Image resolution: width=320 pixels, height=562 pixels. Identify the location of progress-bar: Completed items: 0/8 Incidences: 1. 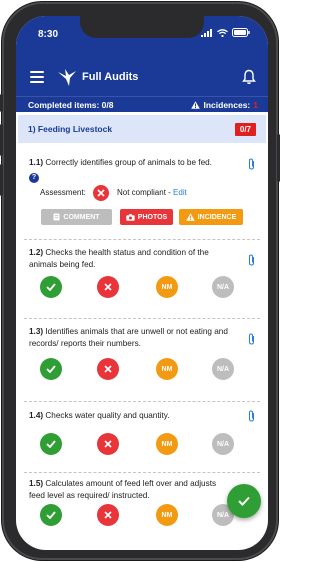
(142, 104).